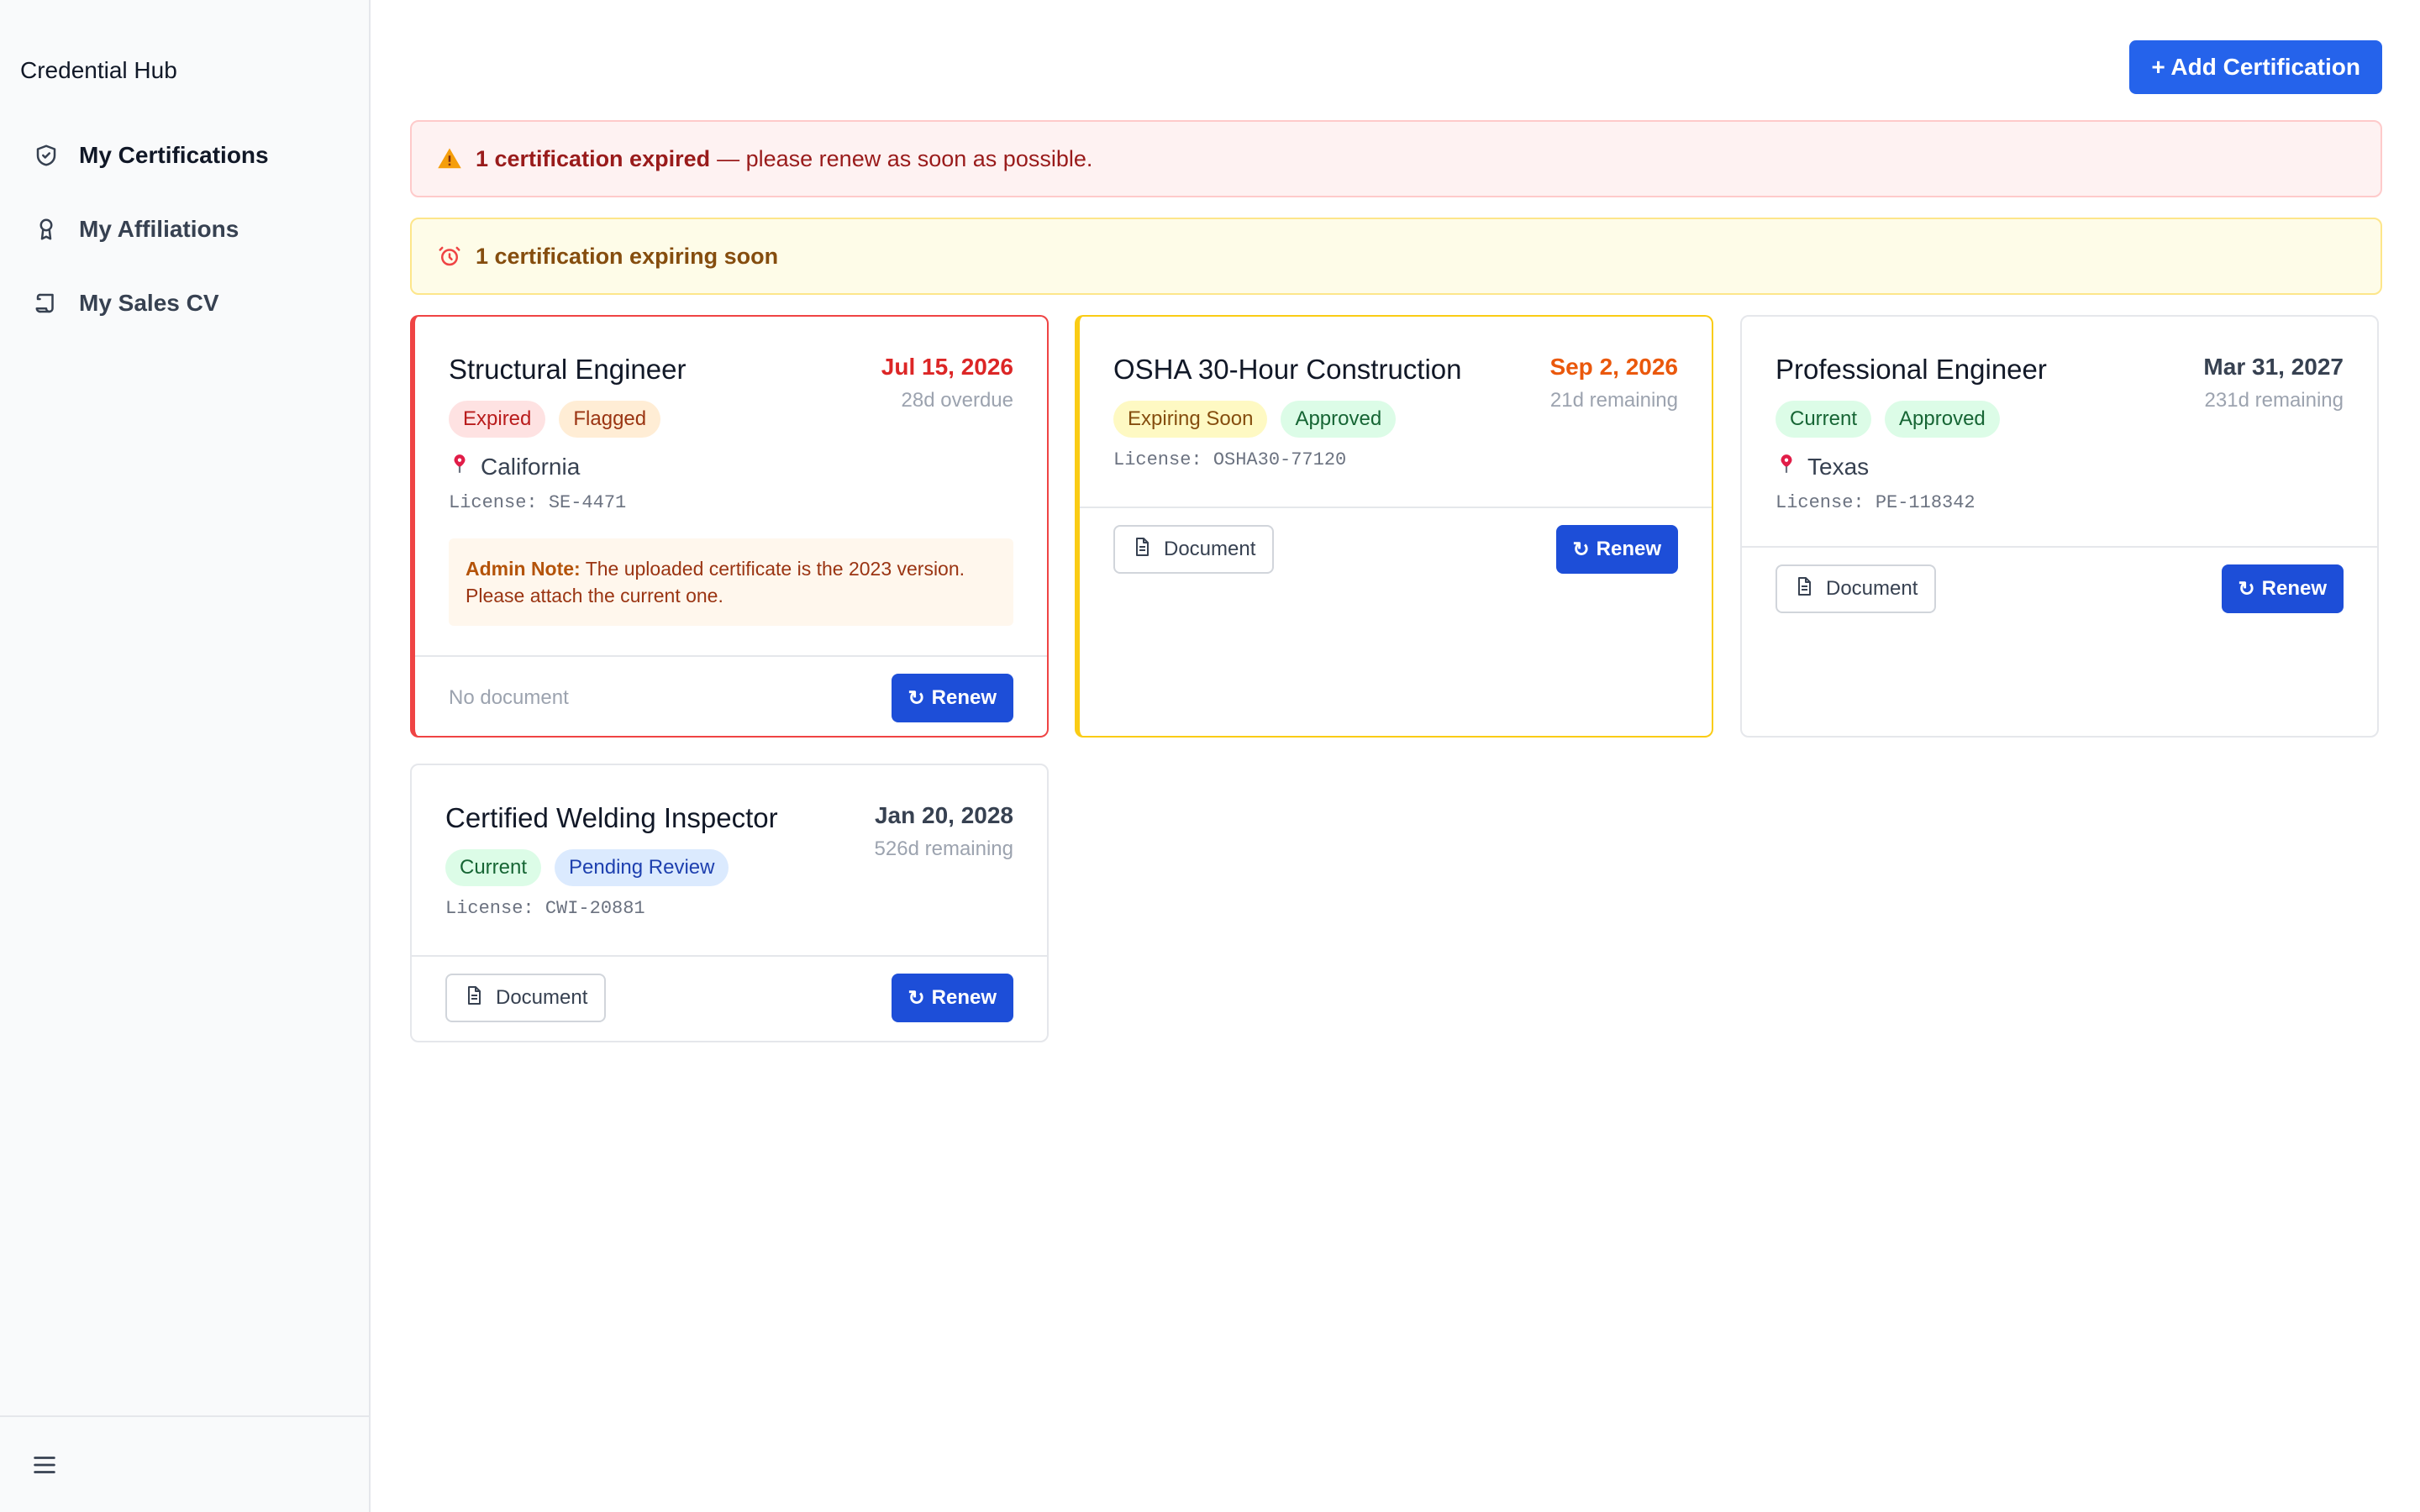 This screenshot has height=1512, width=2420. What do you see at coordinates (1191, 419) in the screenshot?
I see `status-badge: Expiring Soon` at bounding box center [1191, 419].